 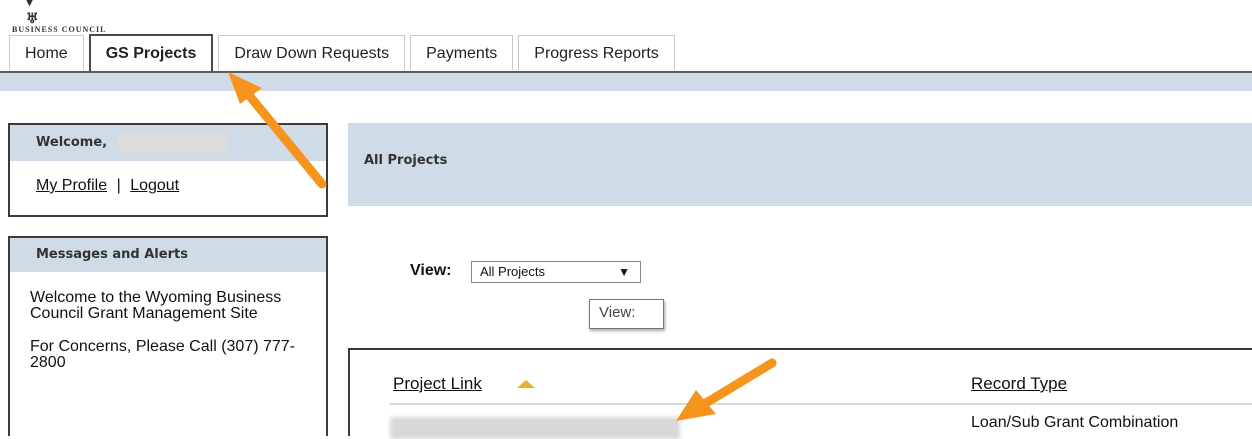 I want to click on redacted-username, so click(x=172, y=142).